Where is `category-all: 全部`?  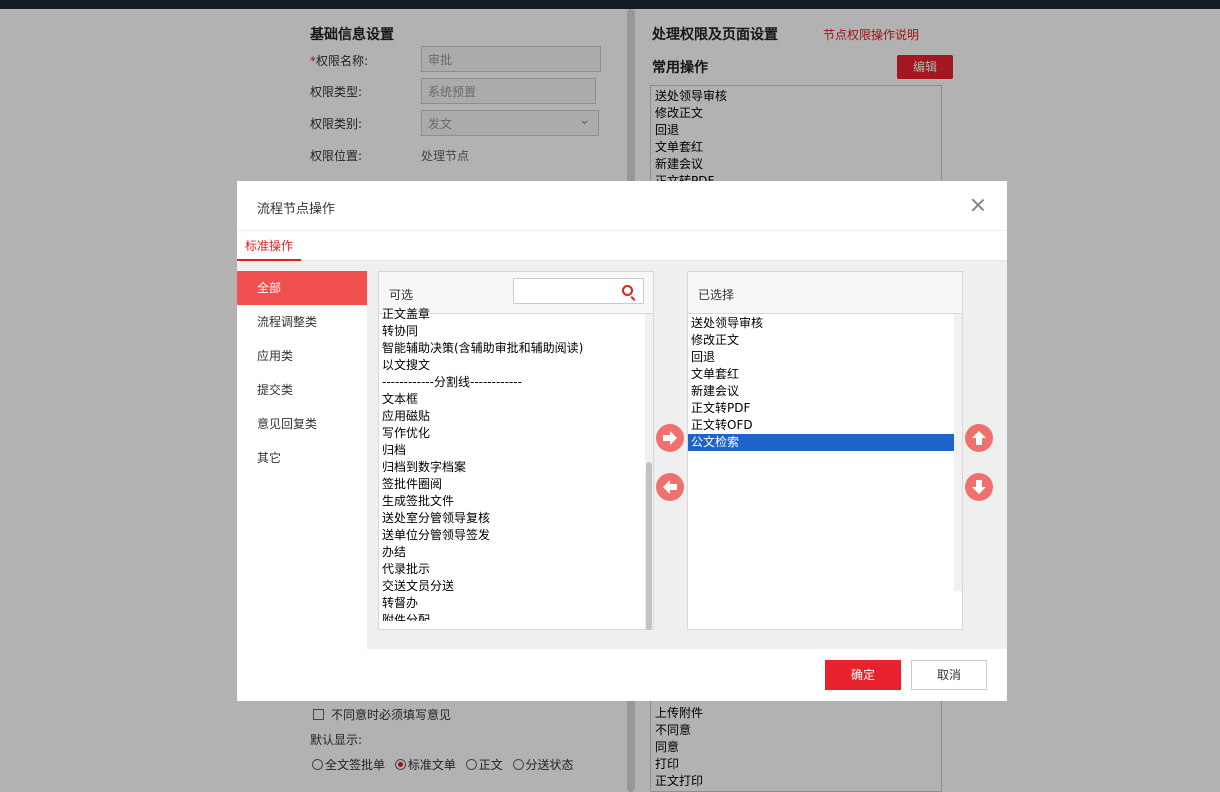
category-all: 全部 is located at coordinates (302, 288).